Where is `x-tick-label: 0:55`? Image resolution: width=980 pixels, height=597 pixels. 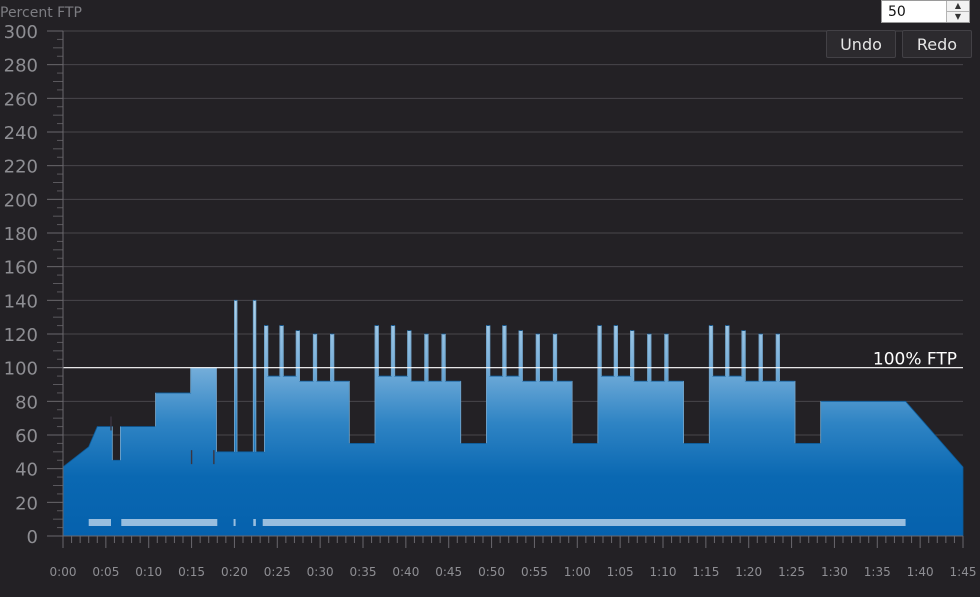 x-tick-label: 0:55 is located at coordinates (534, 572).